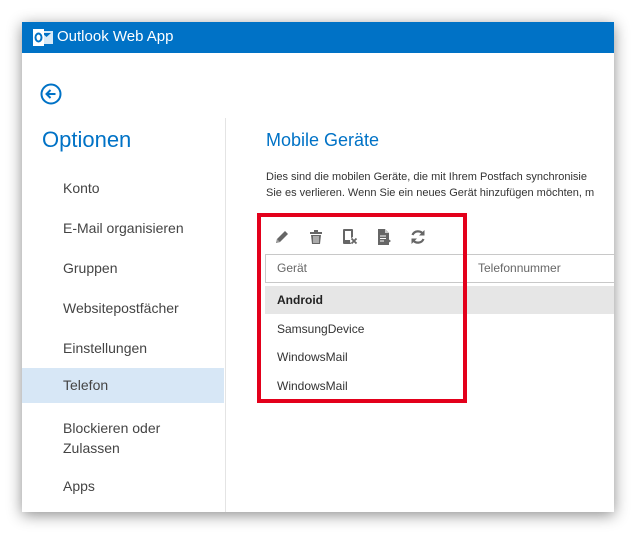 The image size is (637, 534). Describe the element at coordinates (112, 438) in the screenshot. I see `nav-item-label: Blockieren oder Zulassen` at that location.